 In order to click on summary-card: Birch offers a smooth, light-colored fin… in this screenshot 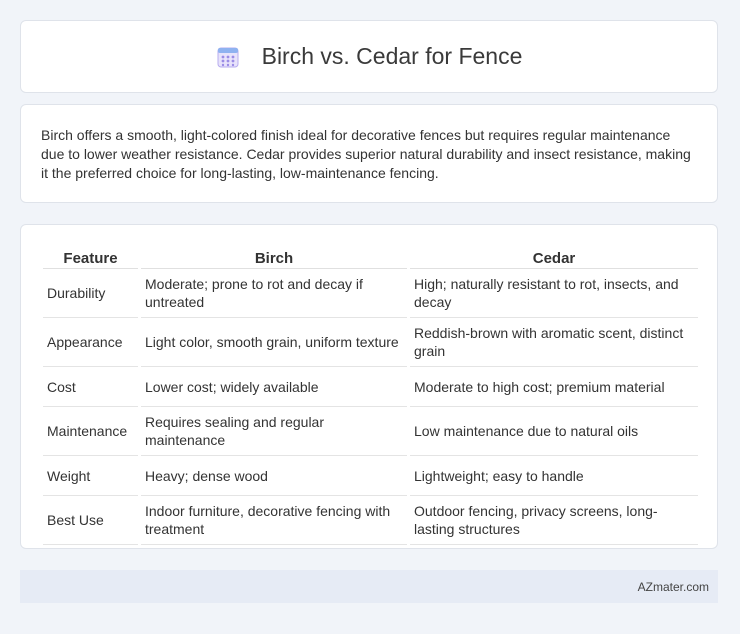, I will do `click(369, 153)`.